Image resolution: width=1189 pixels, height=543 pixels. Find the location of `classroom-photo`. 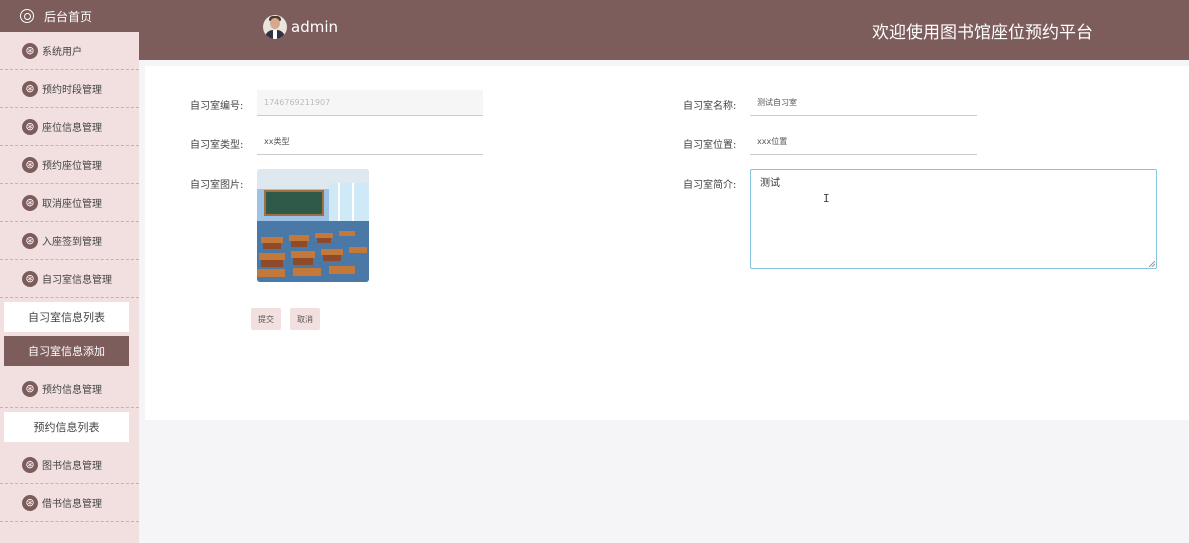

classroom-photo is located at coordinates (313, 225).